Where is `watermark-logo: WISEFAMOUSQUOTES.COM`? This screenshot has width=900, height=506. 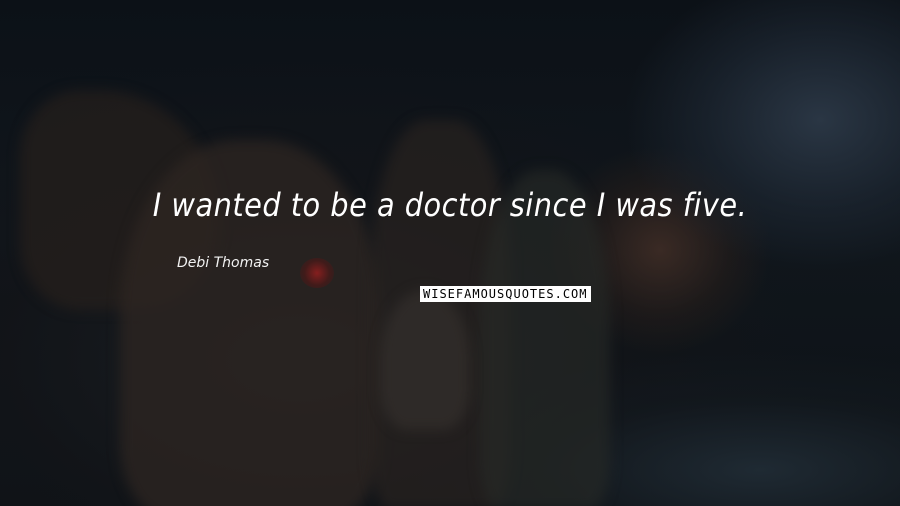 watermark-logo: WISEFAMOUSQUOTES.COM is located at coordinates (505, 294).